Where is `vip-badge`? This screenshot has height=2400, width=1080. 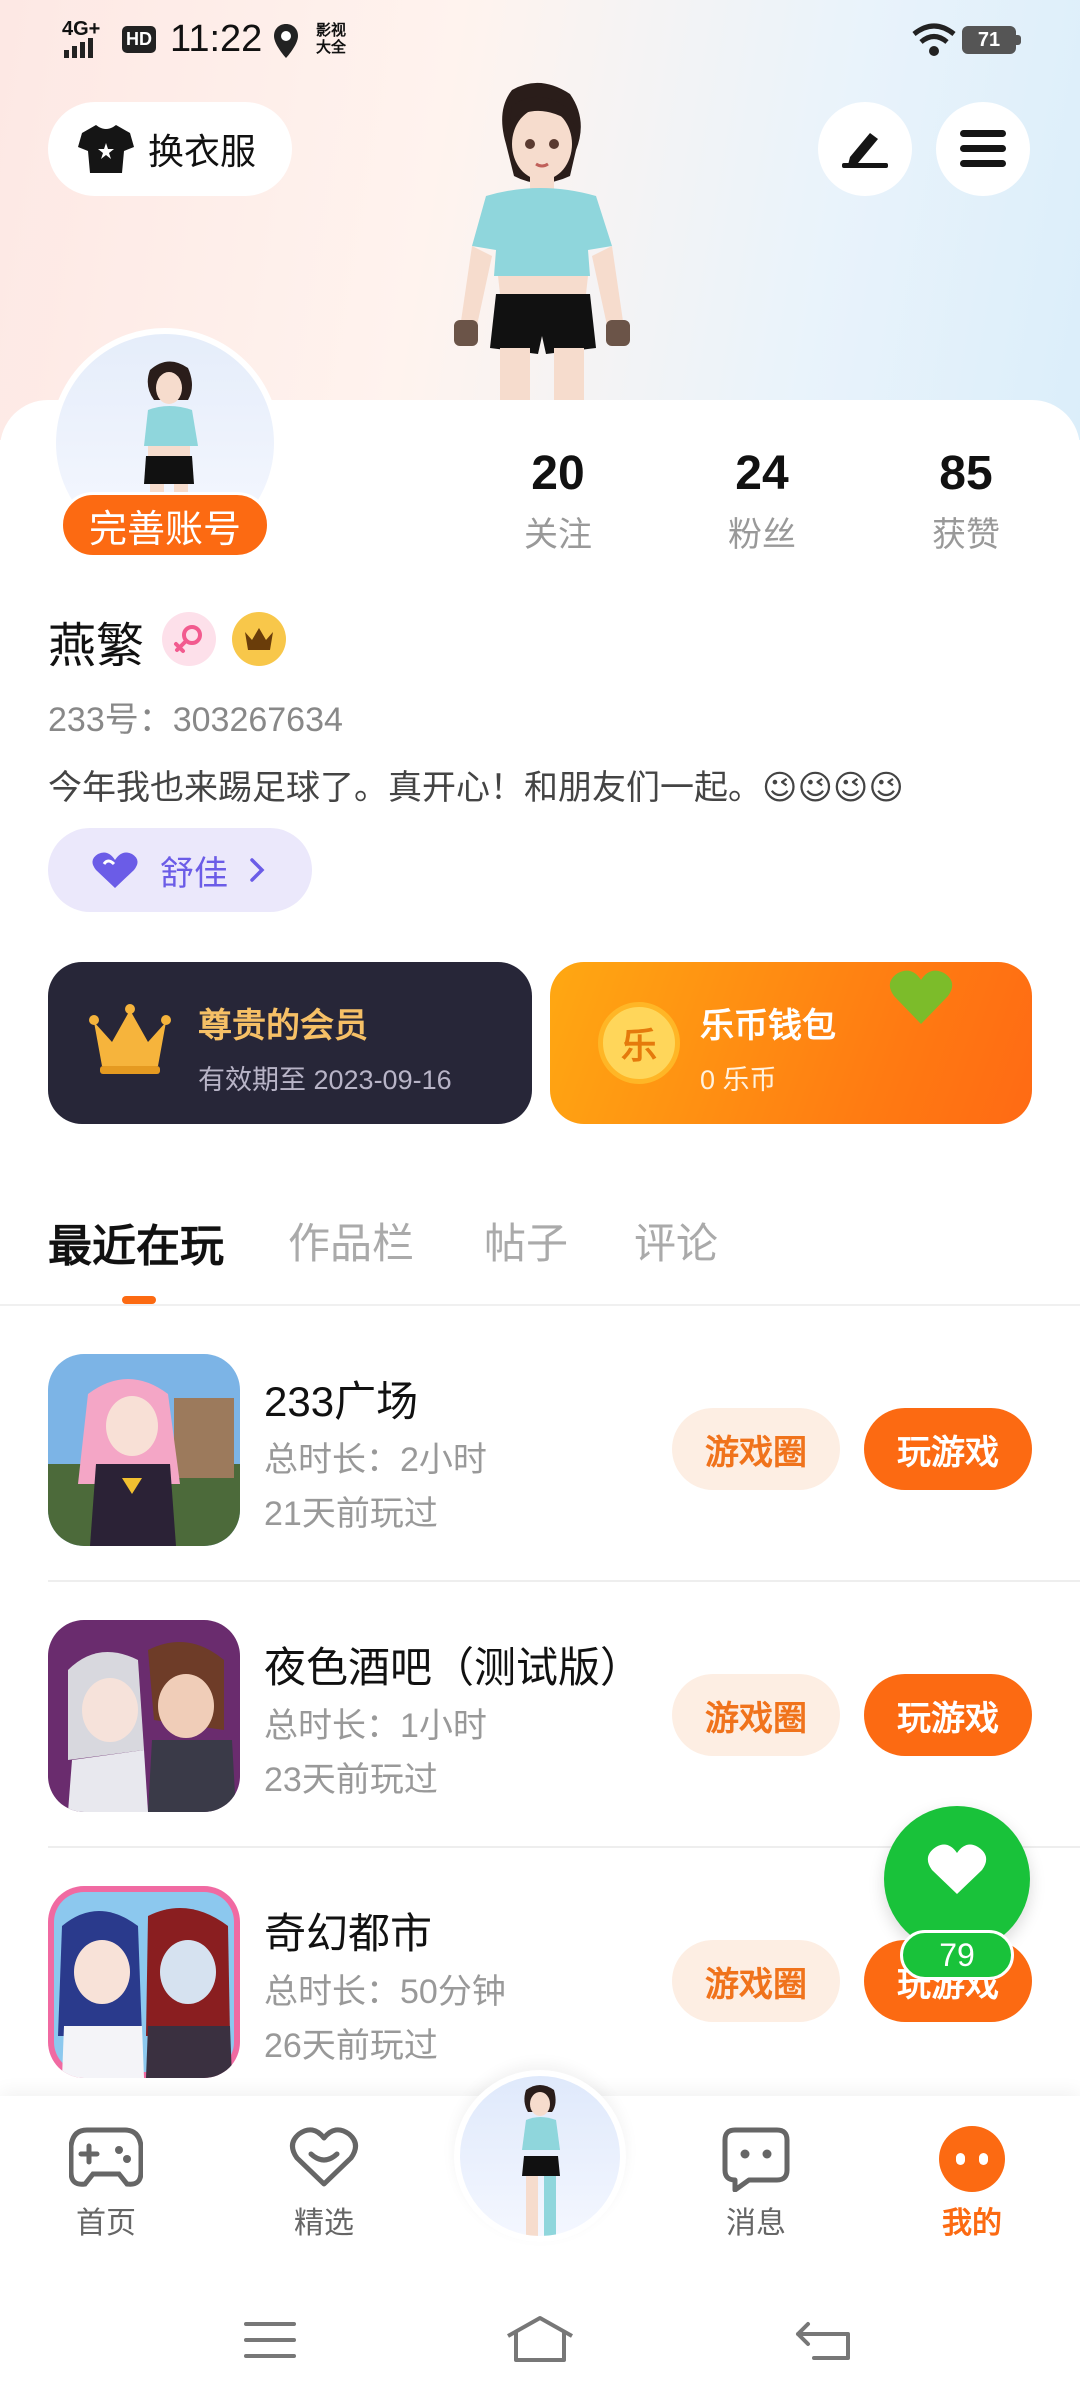
vip-badge is located at coordinates (259, 639).